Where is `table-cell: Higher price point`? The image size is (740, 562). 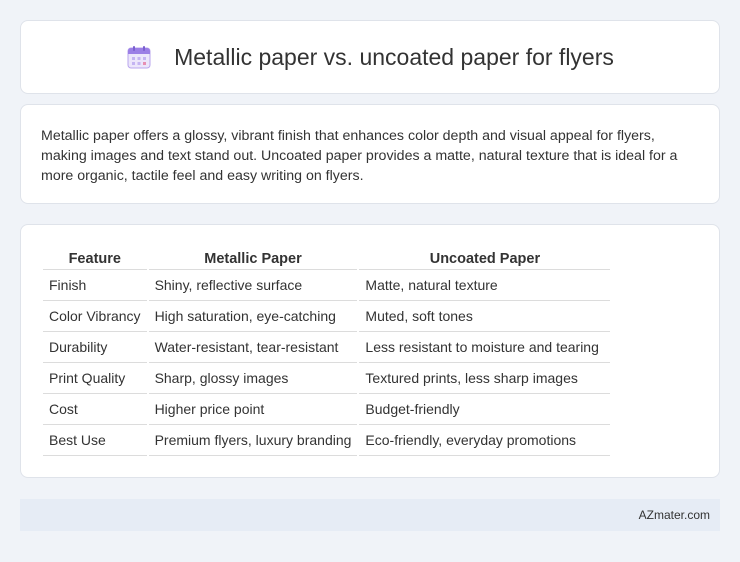
table-cell: Higher price point is located at coordinates (253, 409).